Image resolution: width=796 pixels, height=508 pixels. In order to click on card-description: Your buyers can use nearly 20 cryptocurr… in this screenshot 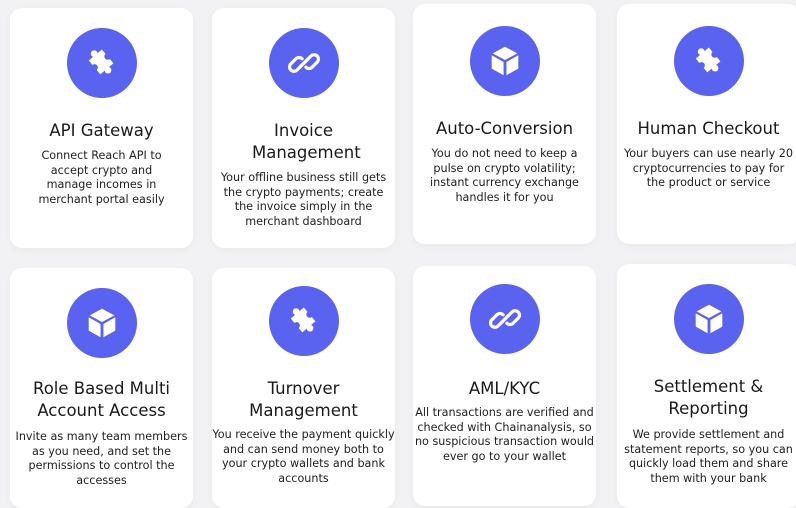, I will do `click(708, 168)`.